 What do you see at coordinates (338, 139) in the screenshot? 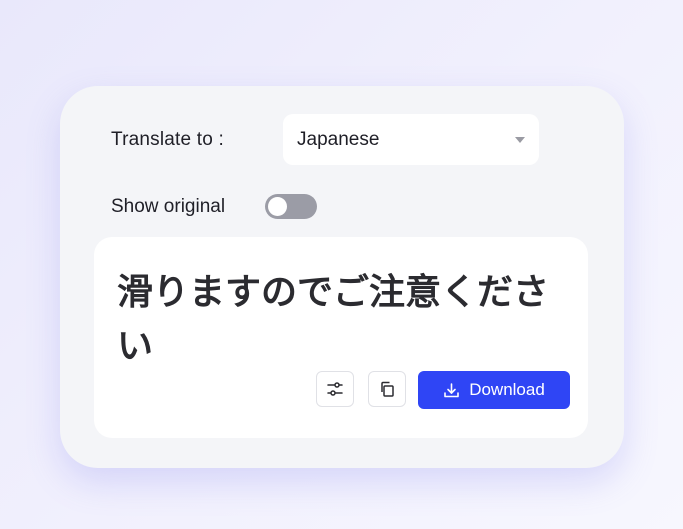
I see `selected-language: Japanese` at bounding box center [338, 139].